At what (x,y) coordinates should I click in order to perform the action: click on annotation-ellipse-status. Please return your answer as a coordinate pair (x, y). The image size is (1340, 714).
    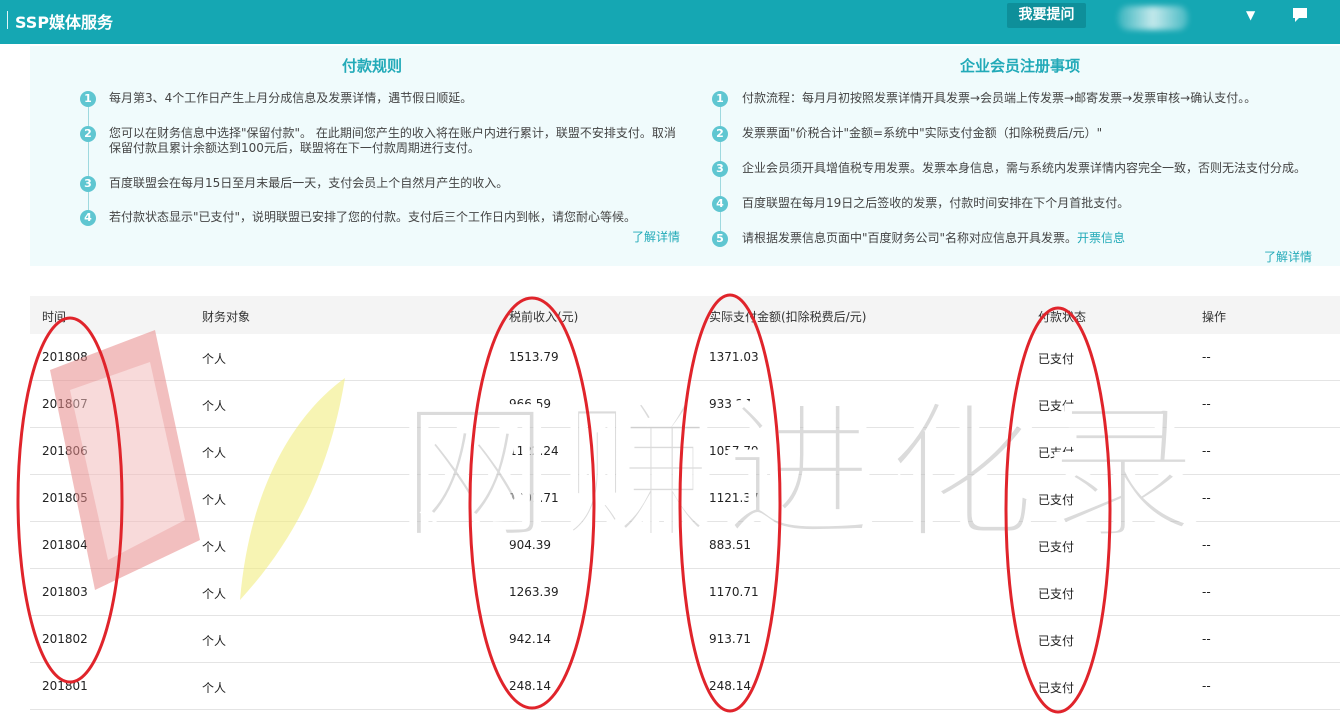
    Looking at the image, I should click on (1058, 510).